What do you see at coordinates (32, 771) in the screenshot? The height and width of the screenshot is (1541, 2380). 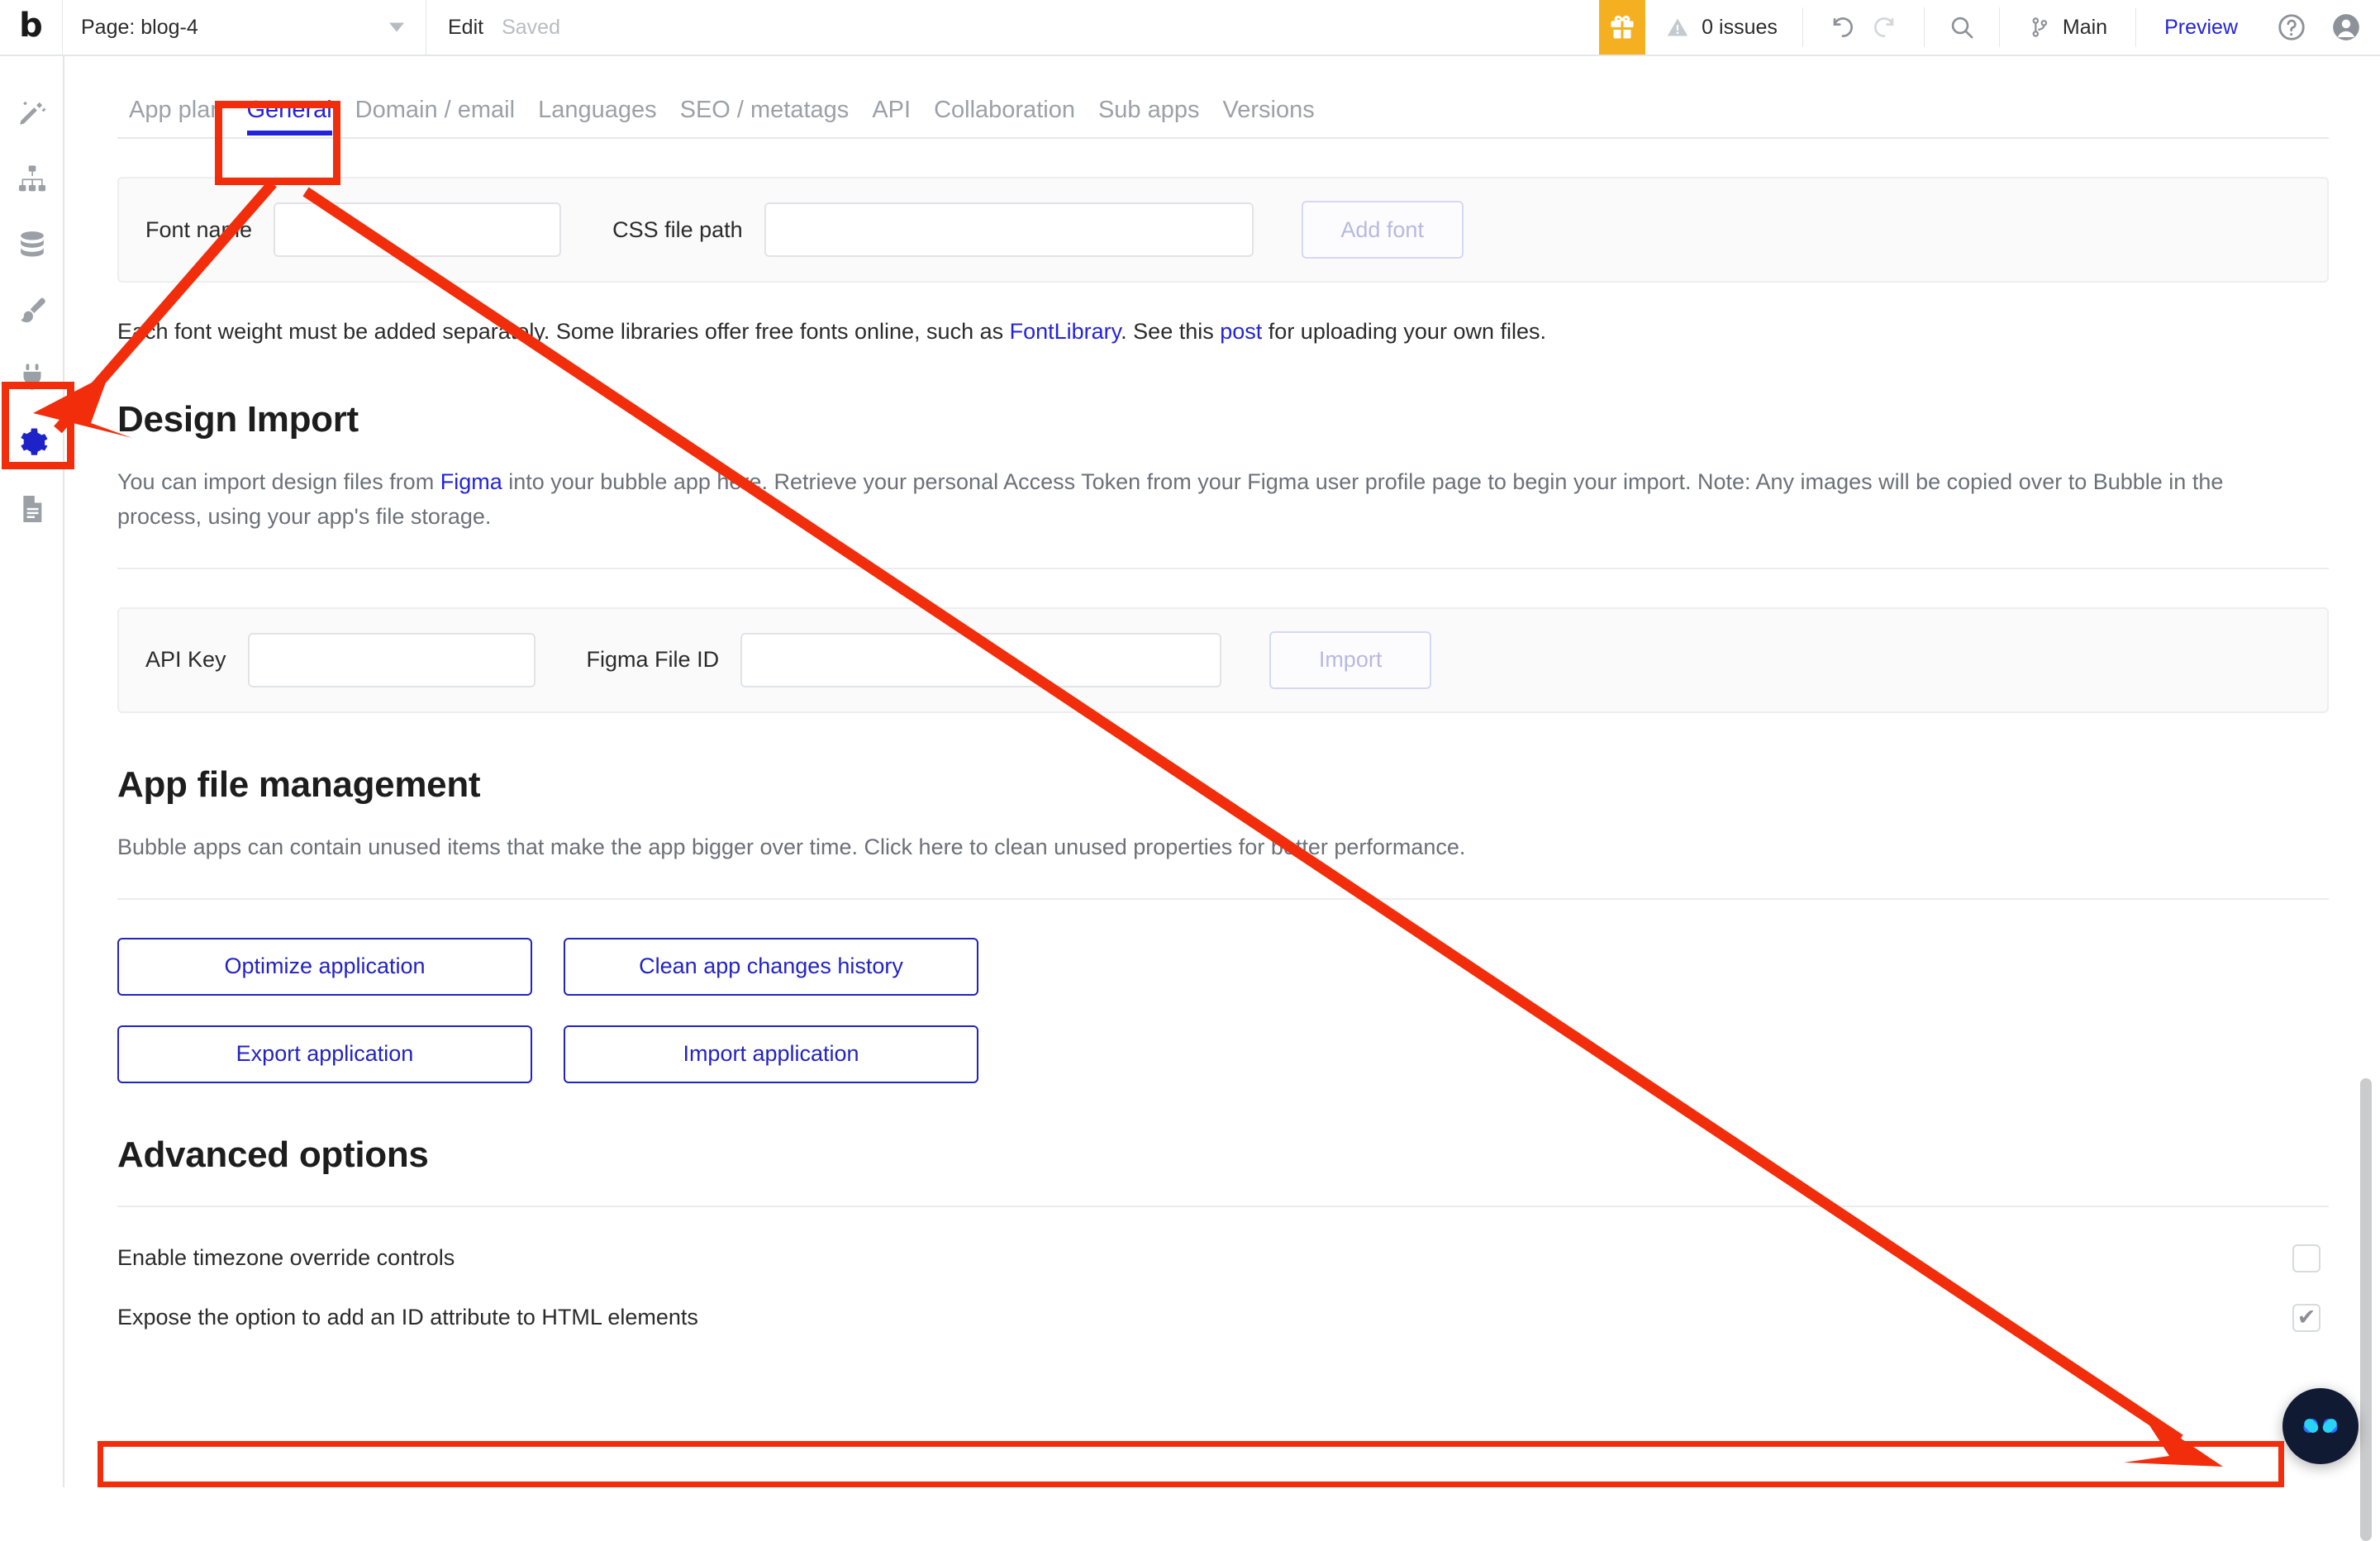 I see `left-sidebar` at bounding box center [32, 771].